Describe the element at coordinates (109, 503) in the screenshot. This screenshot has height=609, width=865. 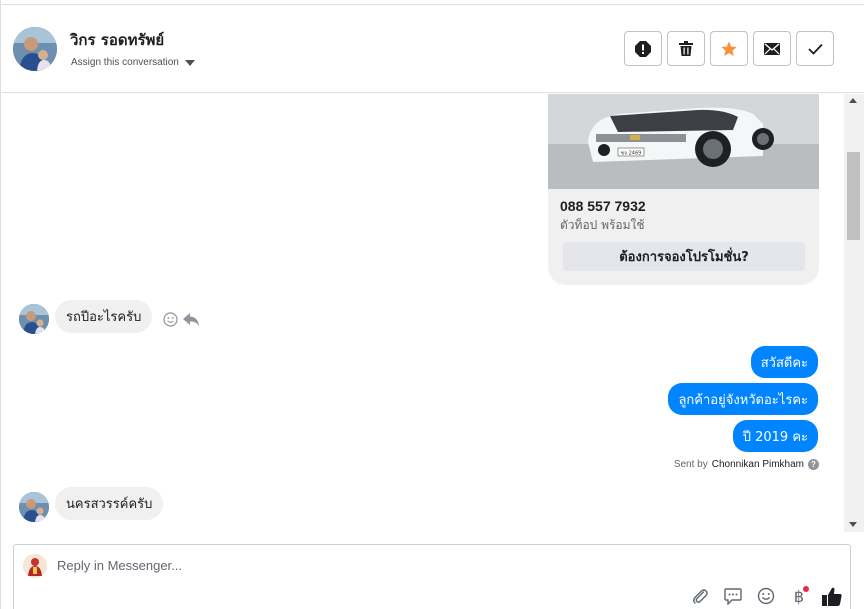
I see `incoming-message: นครสวรรค์ครับ` at that location.